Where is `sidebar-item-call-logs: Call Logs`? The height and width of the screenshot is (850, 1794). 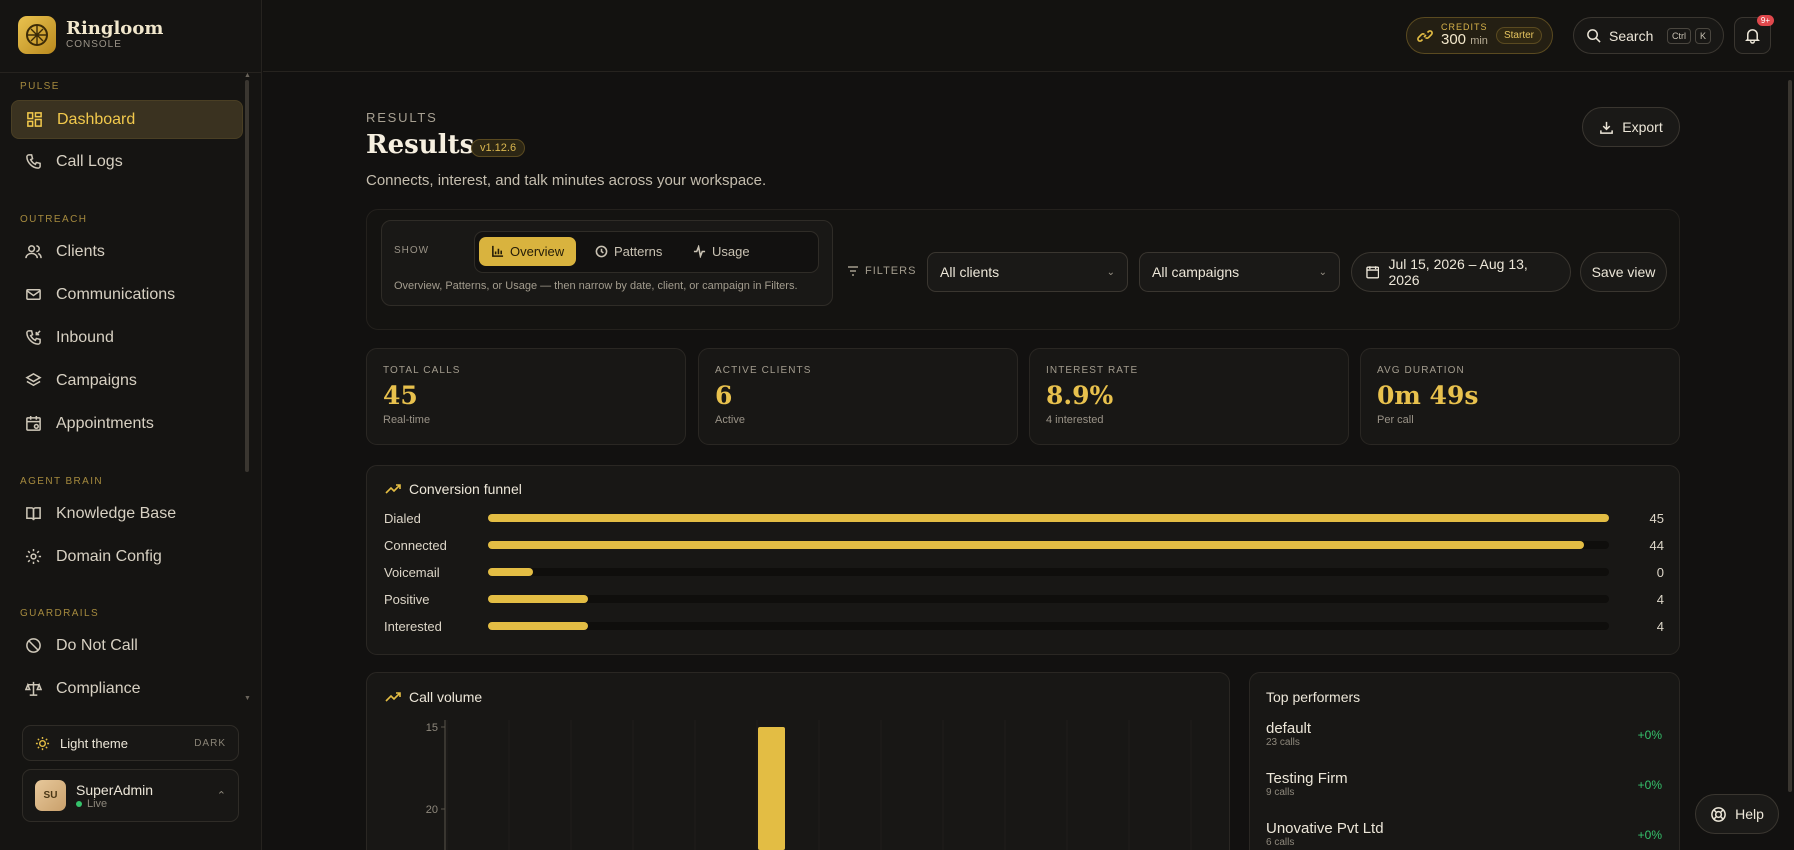 sidebar-item-call-logs: Call Logs is located at coordinates (127, 161).